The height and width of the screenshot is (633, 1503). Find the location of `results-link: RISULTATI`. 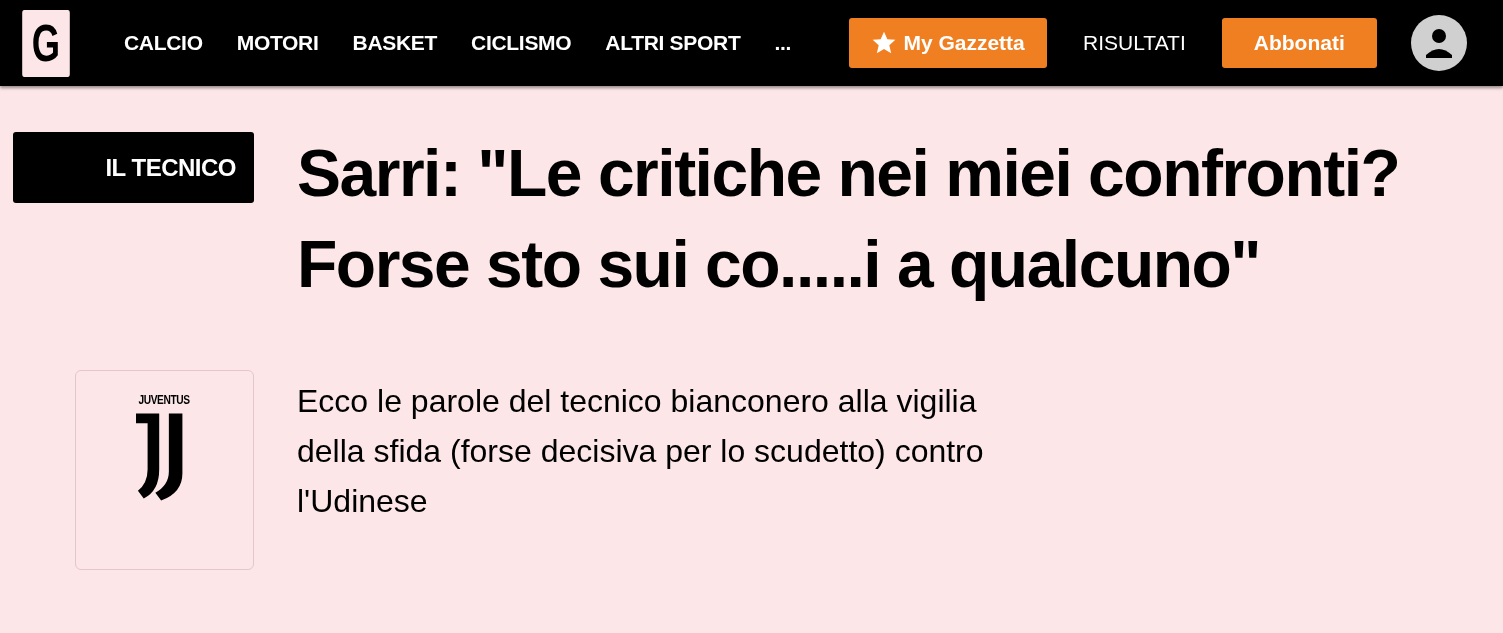

results-link: RISULTATI is located at coordinates (1134, 43).